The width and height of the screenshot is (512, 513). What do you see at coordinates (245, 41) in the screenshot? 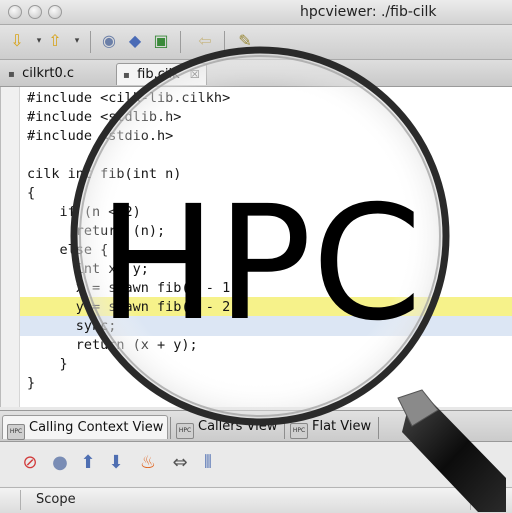
I see `pin-icon: ✎` at bounding box center [245, 41].